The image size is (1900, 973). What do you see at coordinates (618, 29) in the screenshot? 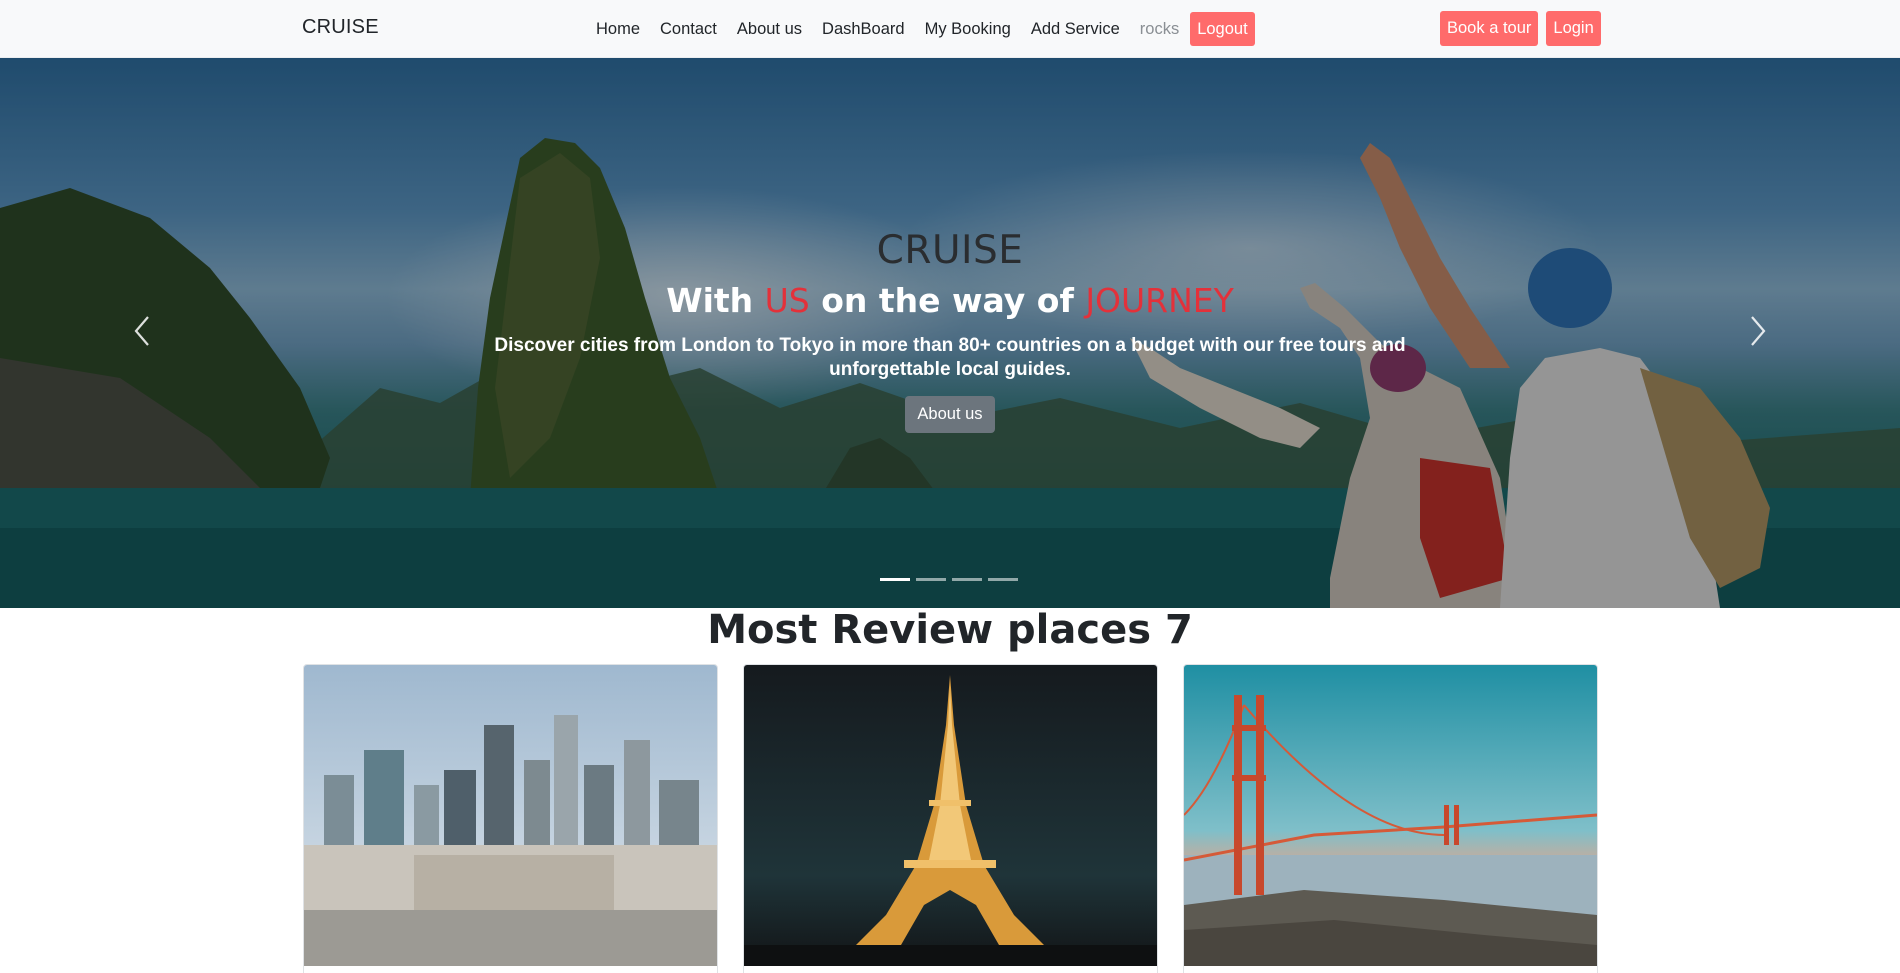
I see `nav-home: Home` at bounding box center [618, 29].